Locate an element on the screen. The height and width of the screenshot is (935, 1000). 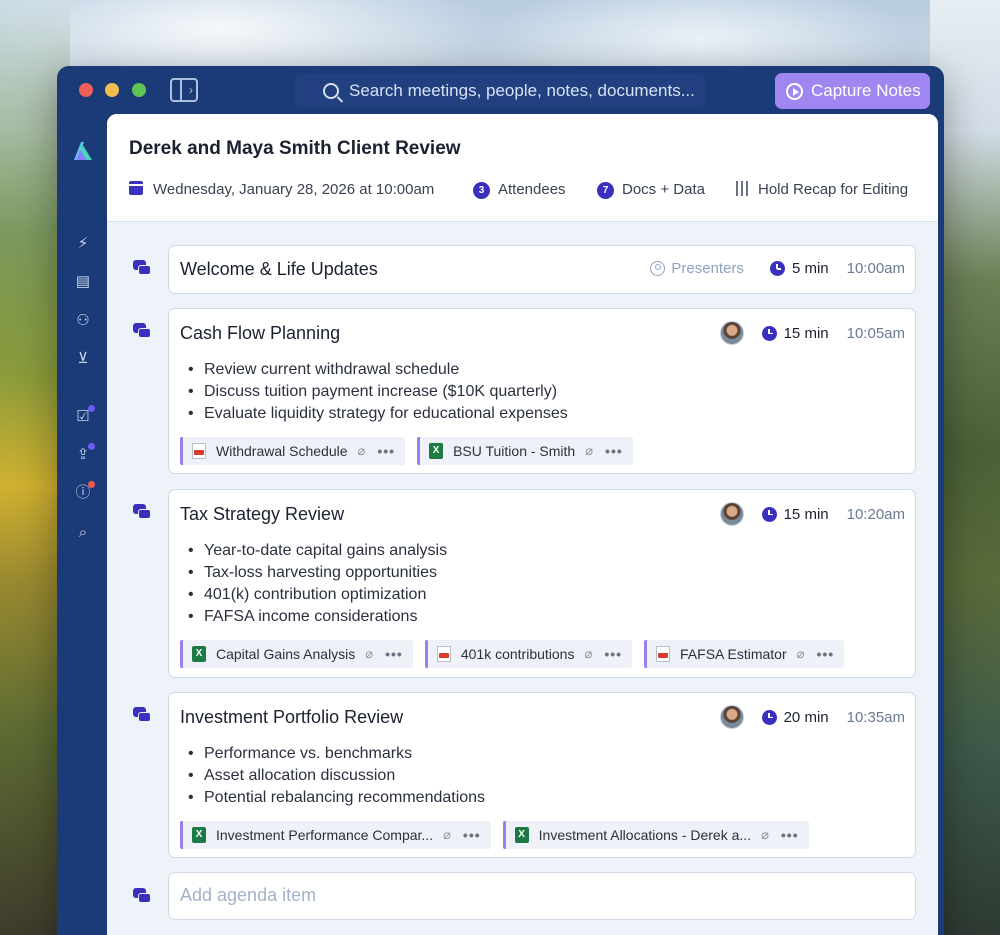
agenda-start-time: 10:05am is located at coordinates (875, 333).